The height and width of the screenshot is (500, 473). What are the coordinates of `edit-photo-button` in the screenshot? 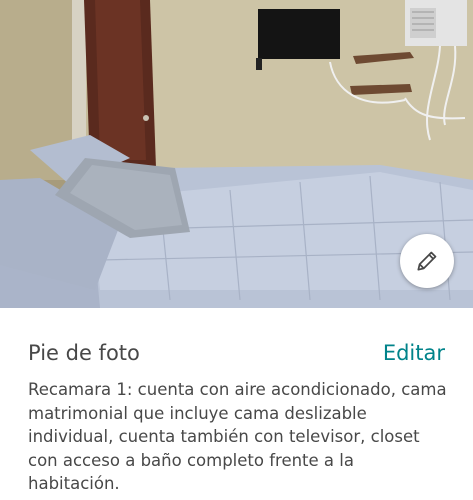 It's located at (427, 261).